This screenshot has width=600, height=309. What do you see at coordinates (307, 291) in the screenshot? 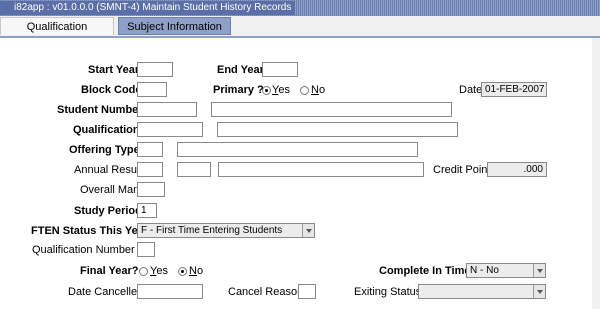
I see `cancel-reason-input` at bounding box center [307, 291].